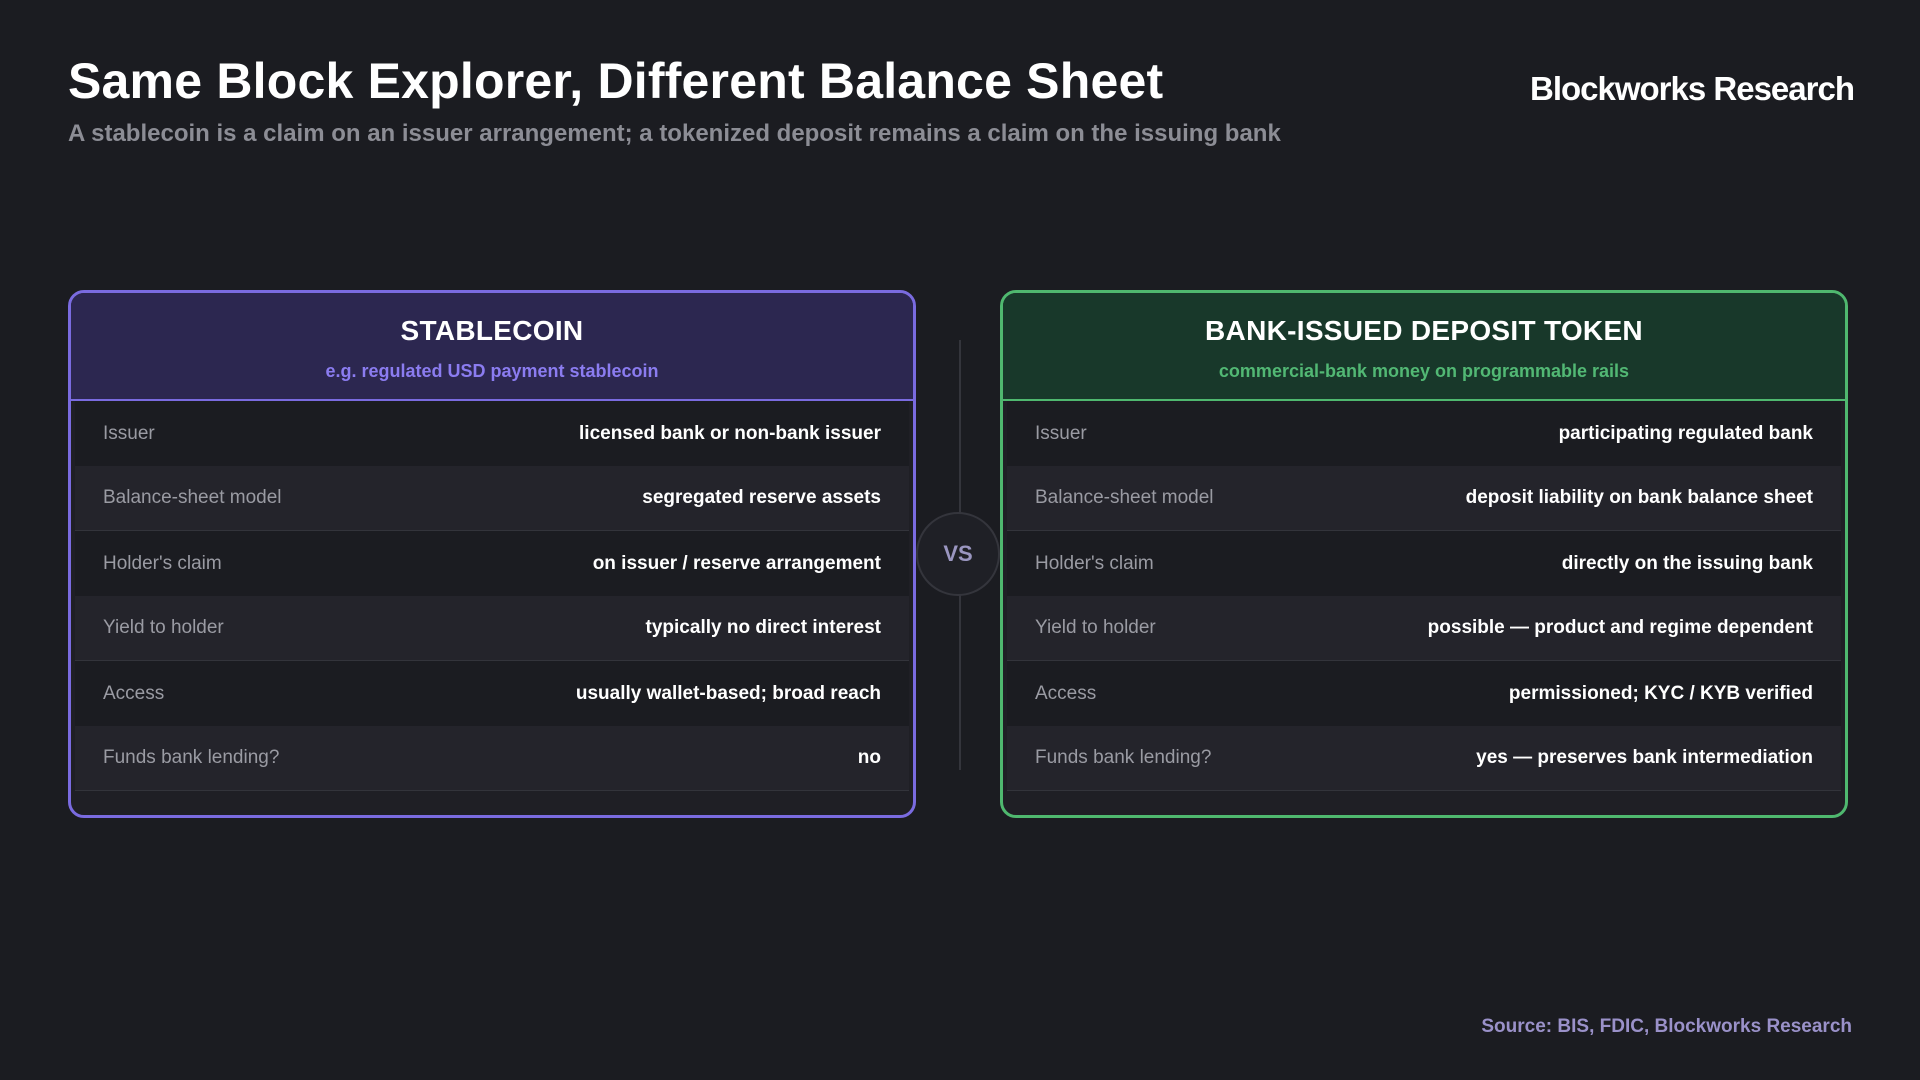  I want to click on row-value: yes — preserves bank intermediation, so click(1644, 757).